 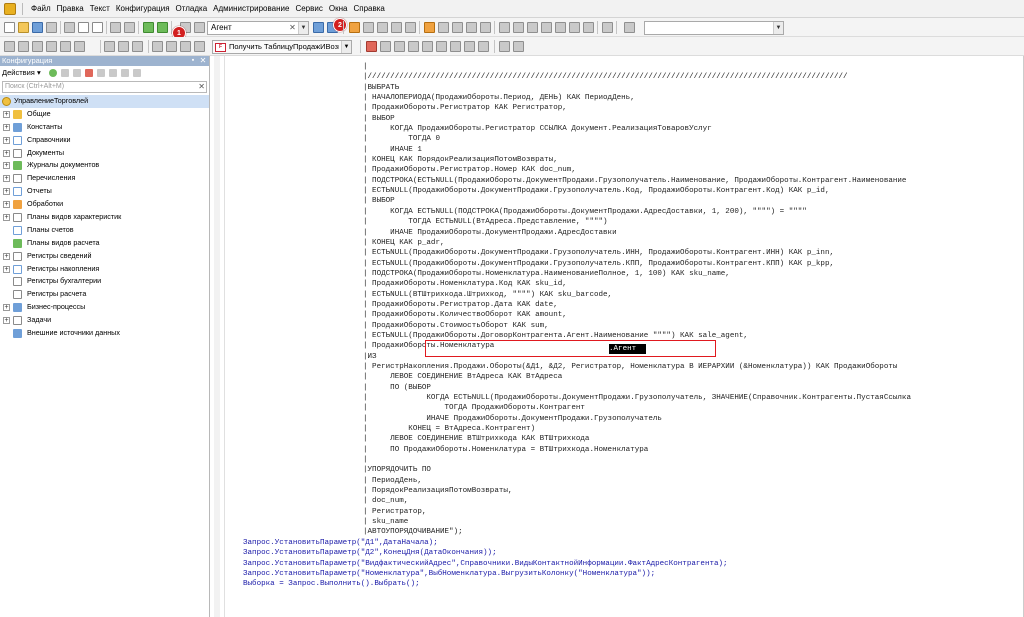 What do you see at coordinates (148, 27) in the screenshot?
I see `undo-icon` at bounding box center [148, 27].